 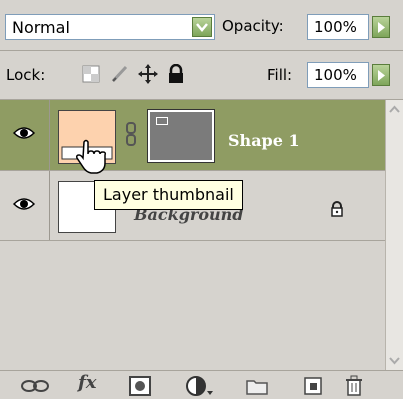 What do you see at coordinates (87, 383) in the screenshot?
I see `fx-icon: fx` at bounding box center [87, 383].